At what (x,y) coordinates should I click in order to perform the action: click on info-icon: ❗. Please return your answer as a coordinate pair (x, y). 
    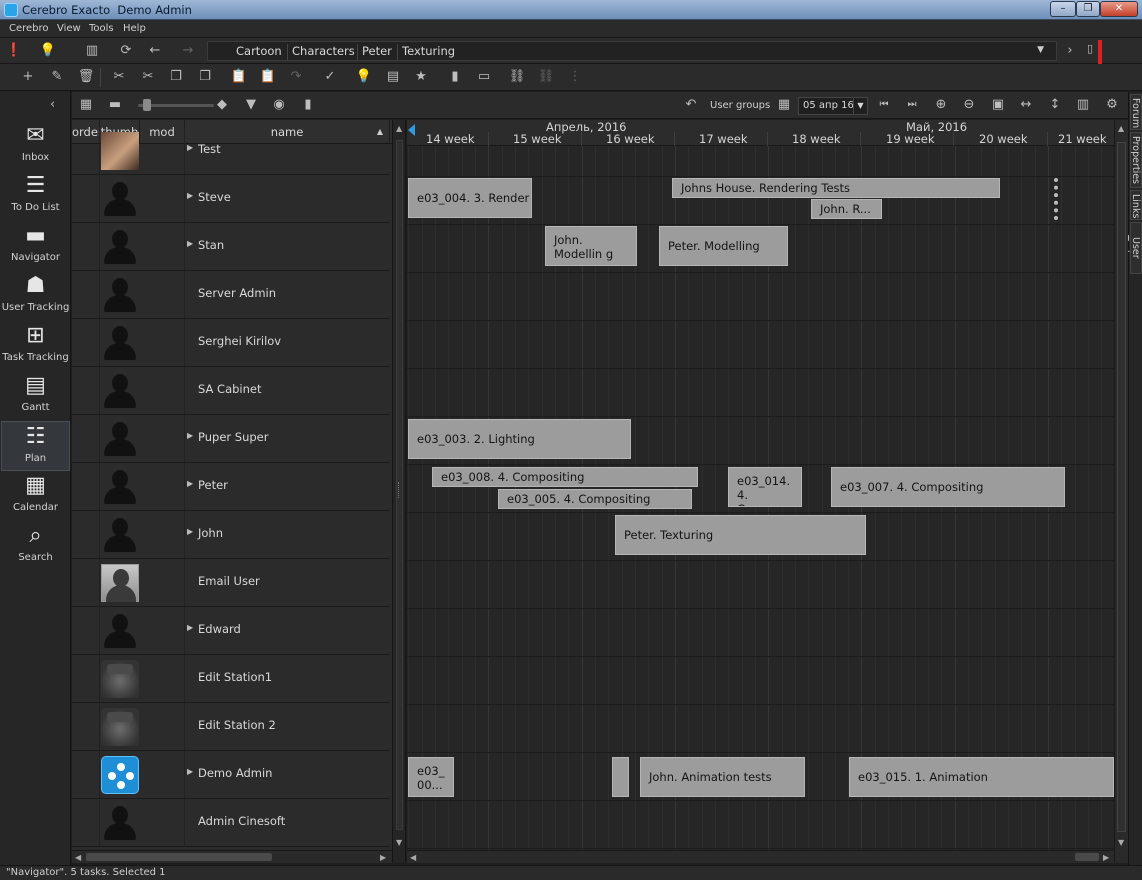
    Looking at the image, I should click on (14, 51).